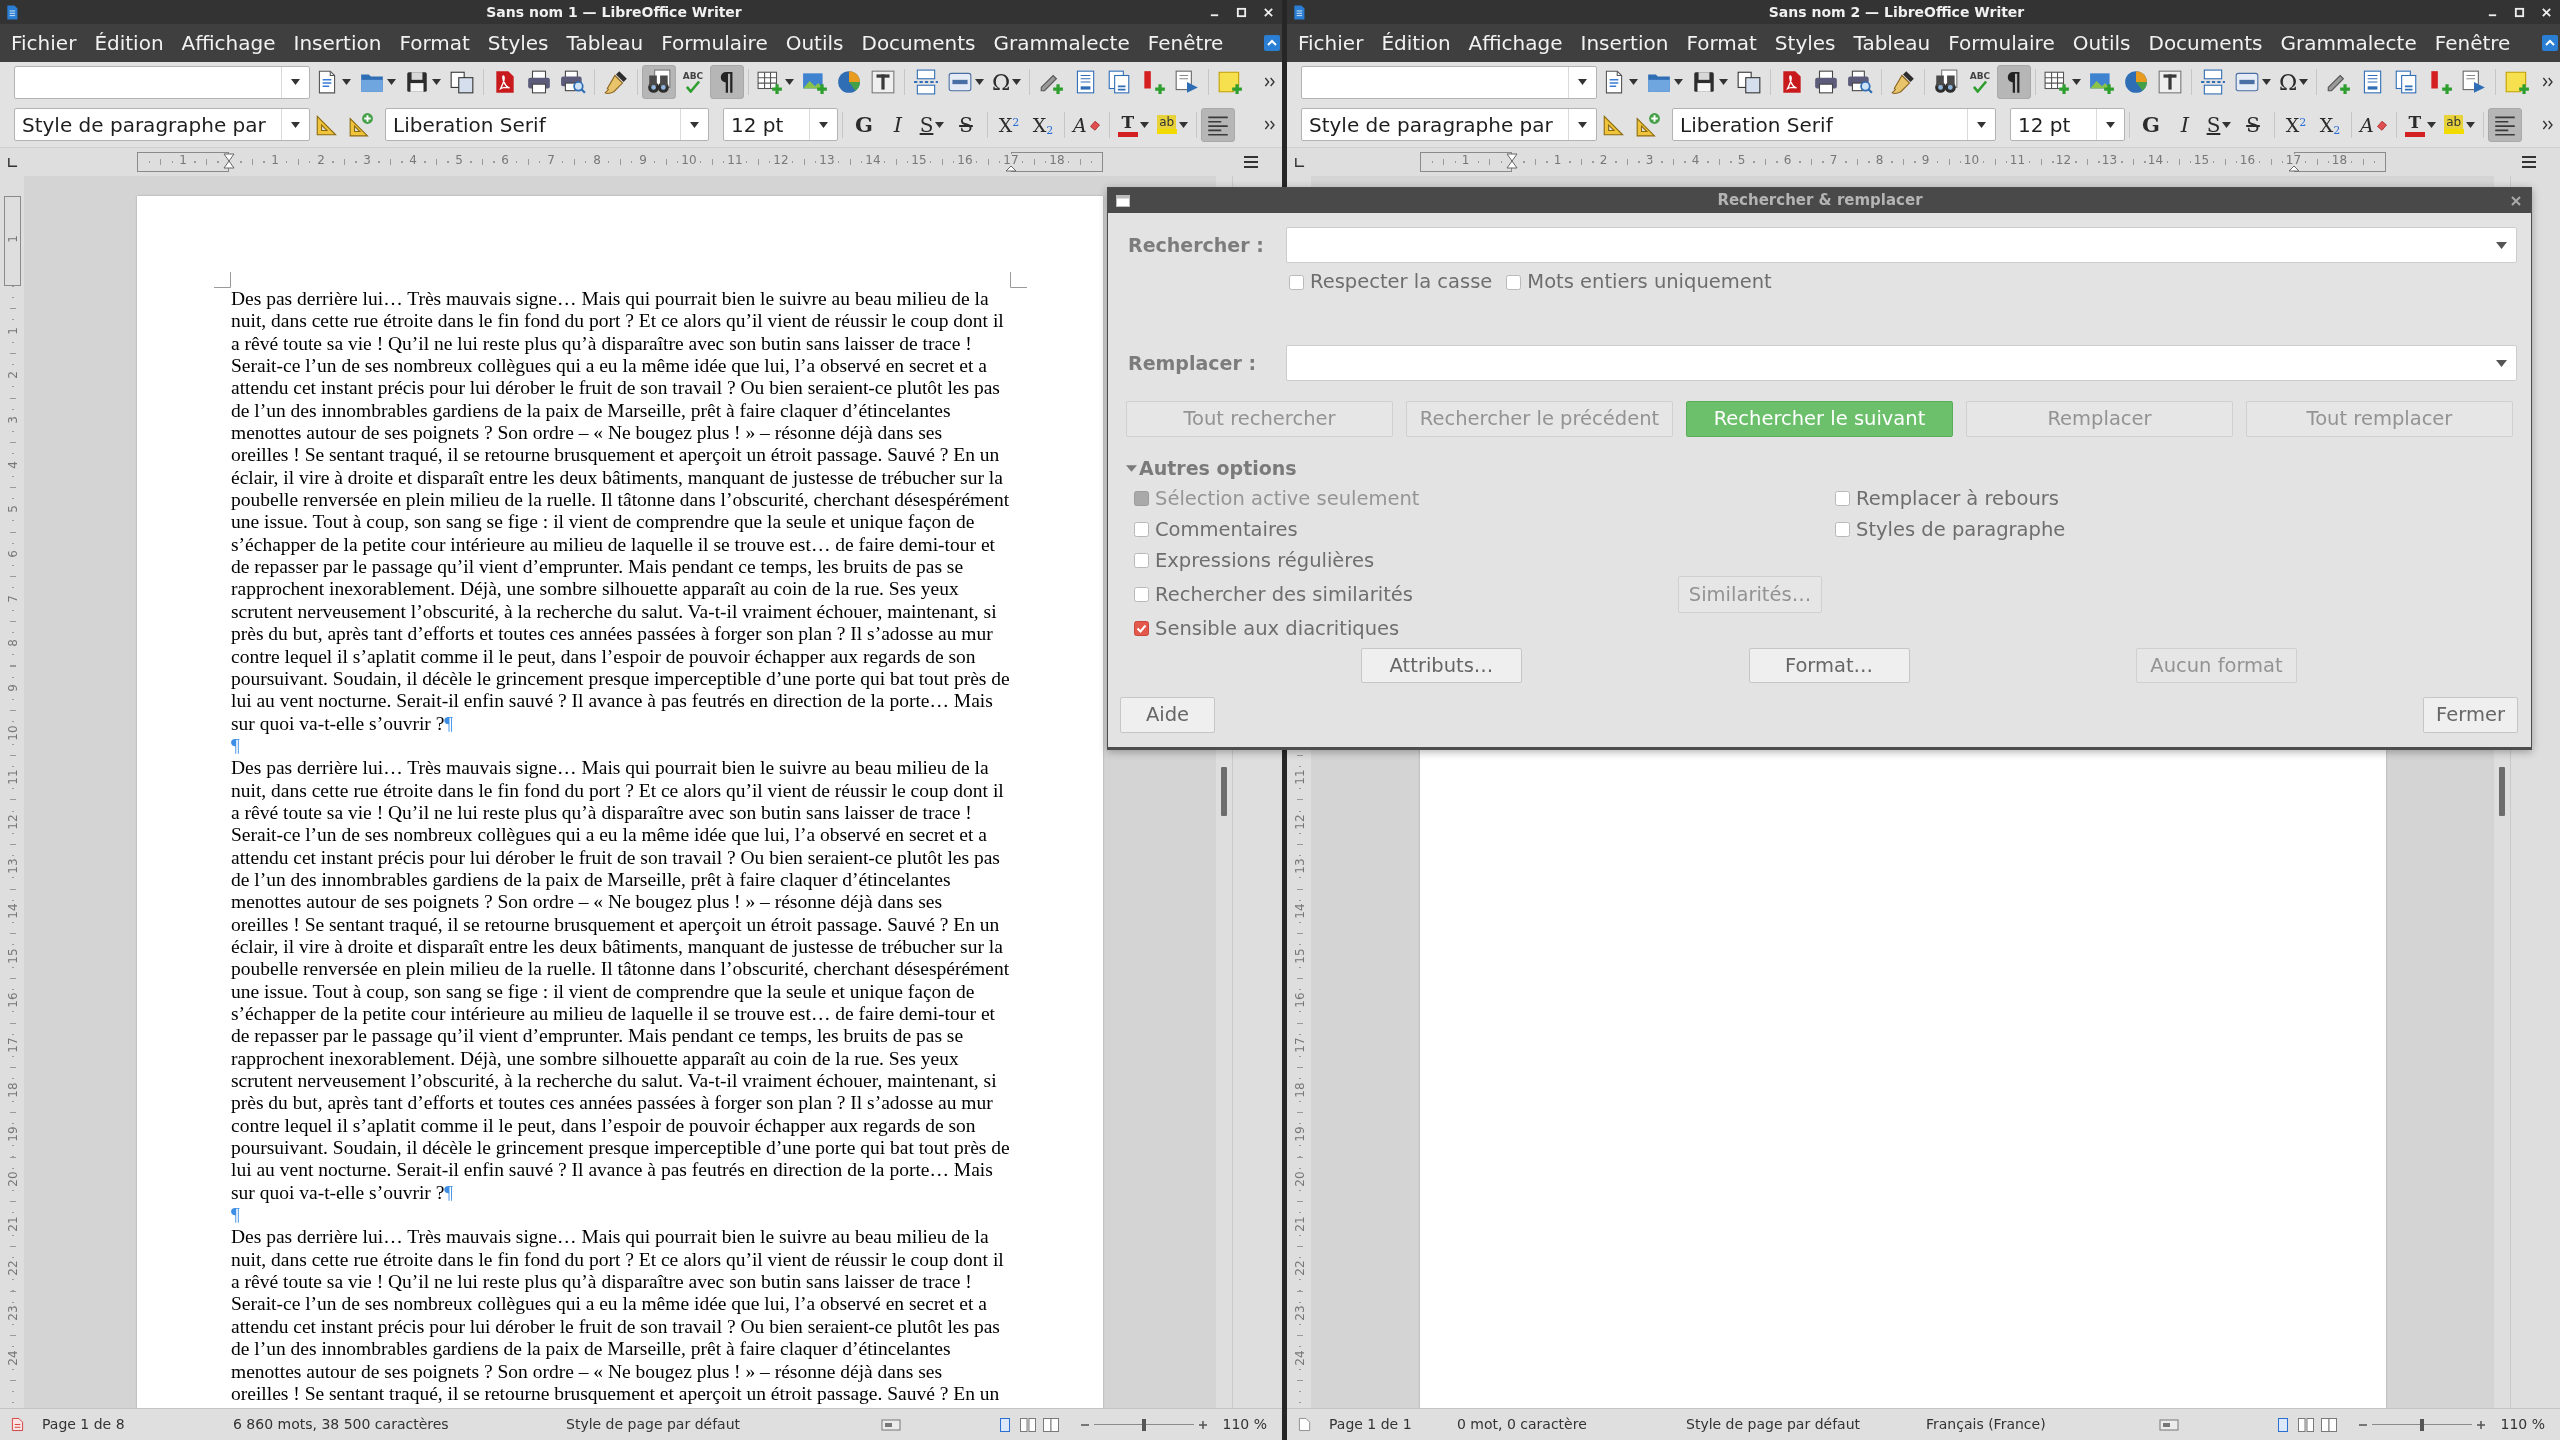 The height and width of the screenshot is (1440, 2560). I want to click on language-label: Français (France), so click(1986, 1424).